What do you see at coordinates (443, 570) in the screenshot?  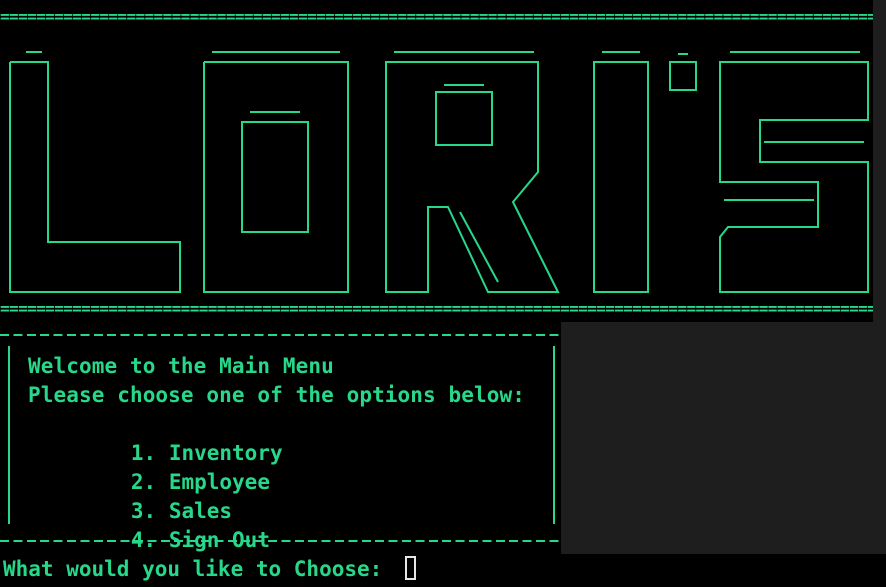 I see `command-prompt-row: What would you like to Choose:` at bounding box center [443, 570].